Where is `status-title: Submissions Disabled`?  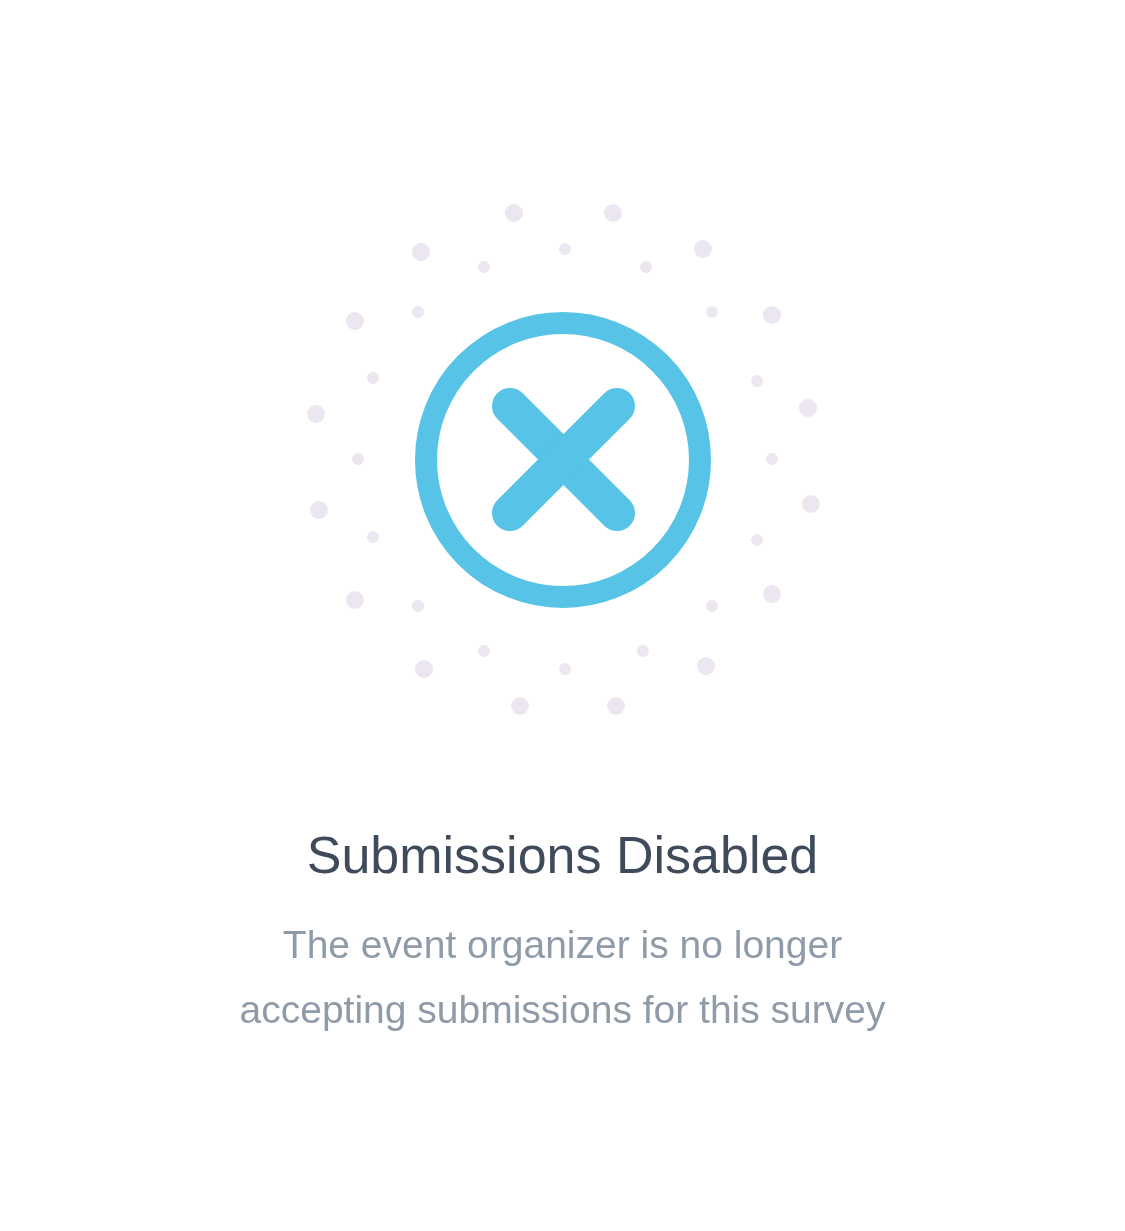
status-title: Submissions Disabled is located at coordinates (562, 855).